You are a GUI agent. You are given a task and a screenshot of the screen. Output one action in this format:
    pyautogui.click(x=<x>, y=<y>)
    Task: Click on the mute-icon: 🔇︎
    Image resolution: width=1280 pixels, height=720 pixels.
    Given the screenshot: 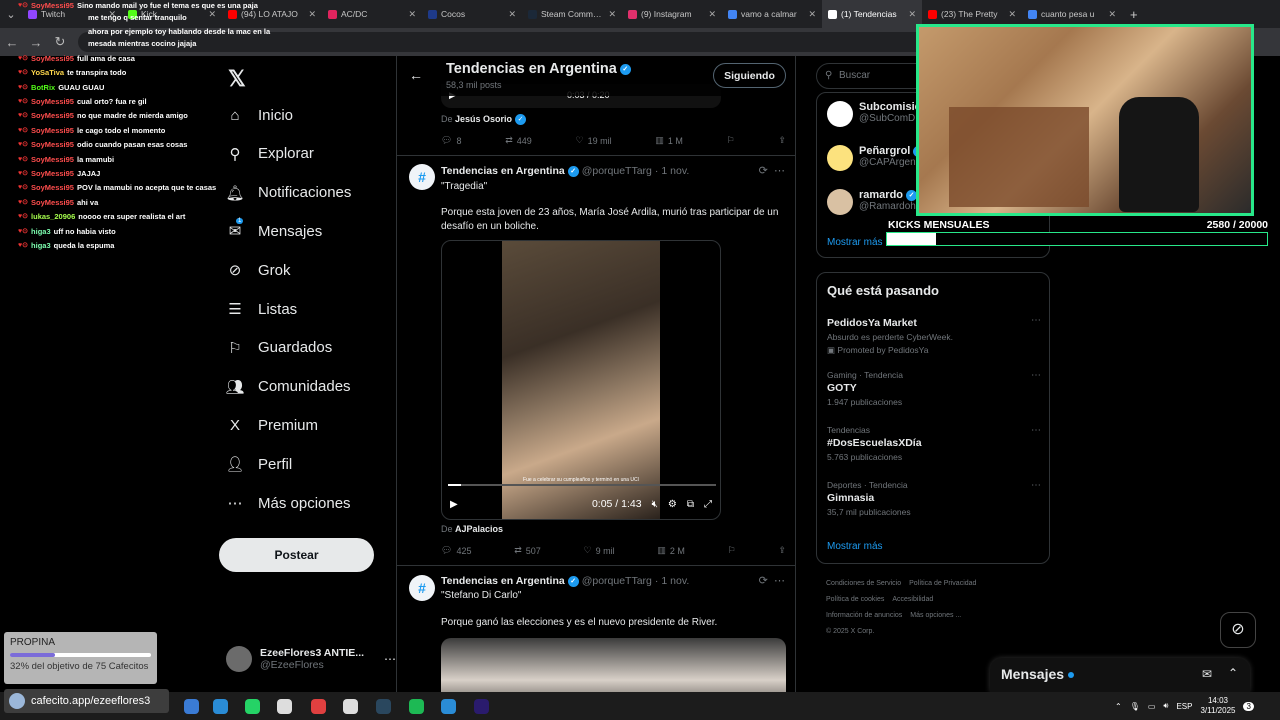 What is the action you would take?
    pyautogui.click(x=655, y=504)
    